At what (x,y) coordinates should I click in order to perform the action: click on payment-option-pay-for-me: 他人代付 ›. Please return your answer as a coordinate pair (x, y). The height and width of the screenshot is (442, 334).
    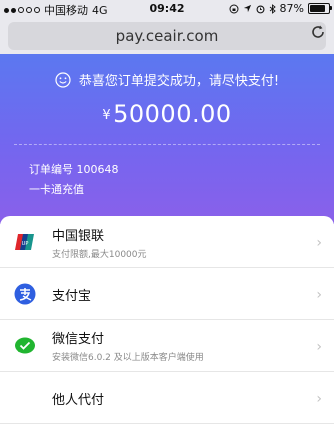
    Looking at the image, I should click on (167, 398).